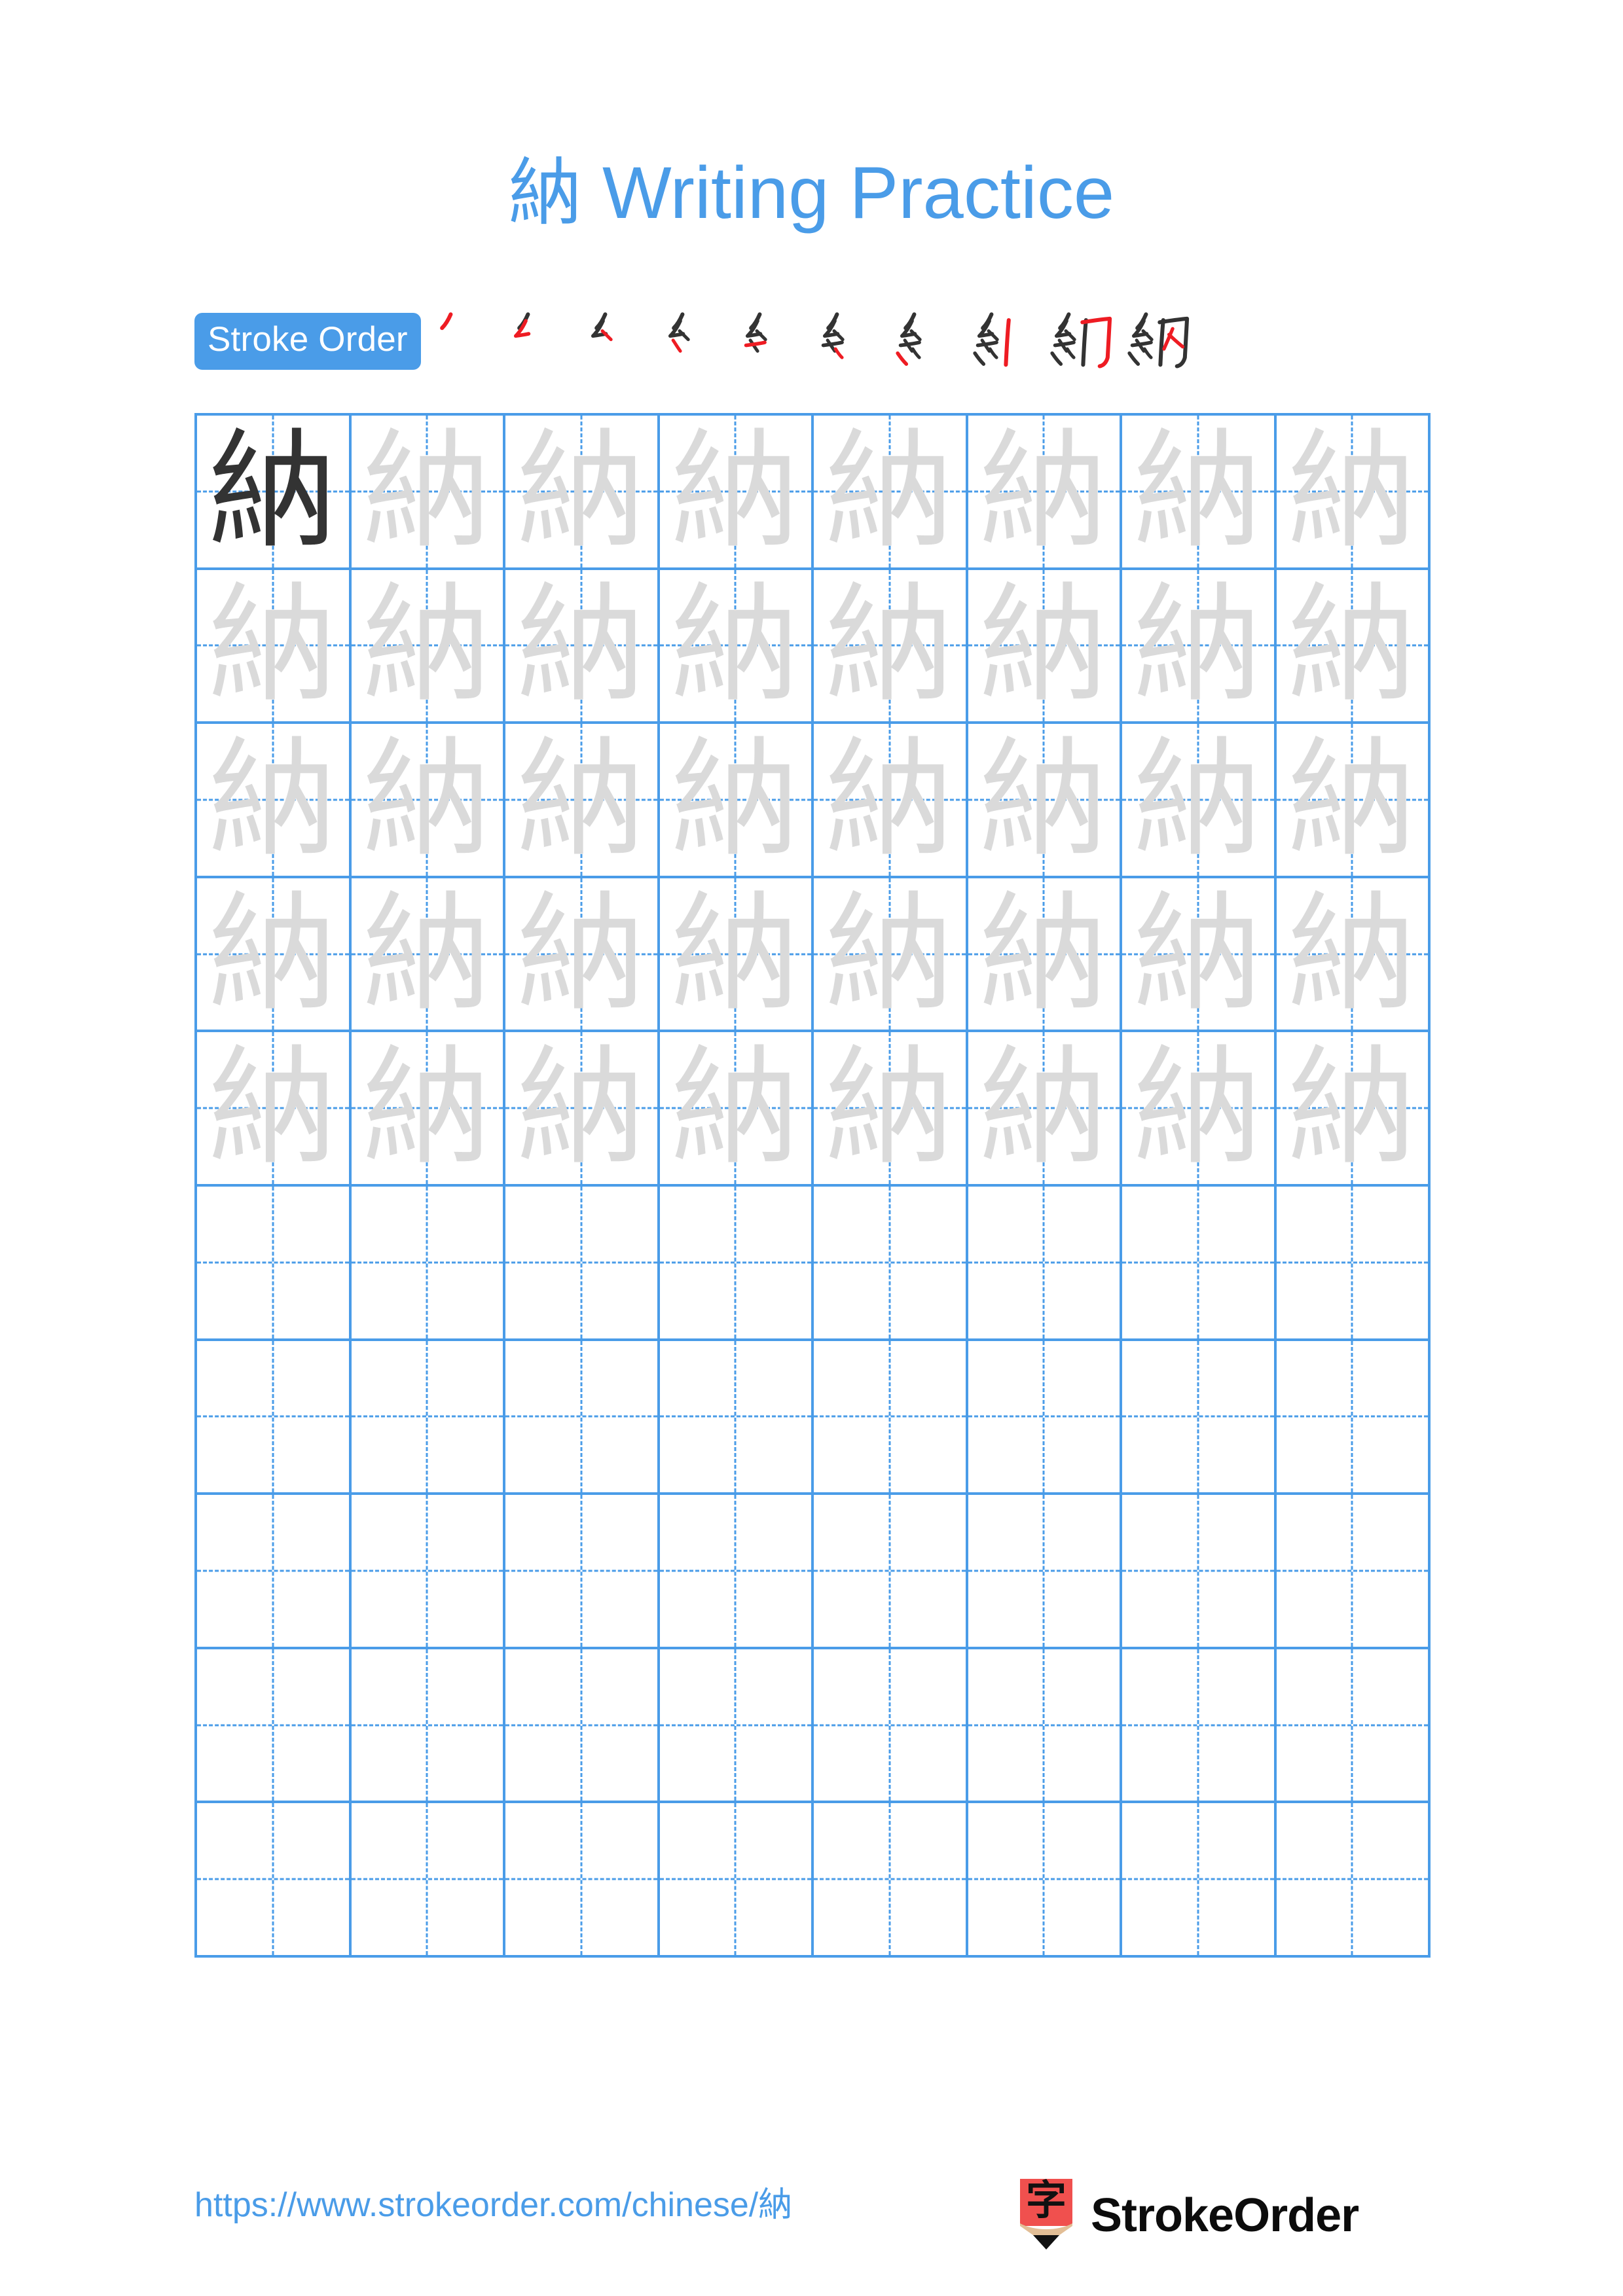 The height and width of the screenshot is (2296, 1623). Describe the element at coordinates (1353, 801) in the screenshot. I see `practice-cell-r3-c8: 納` at that location.